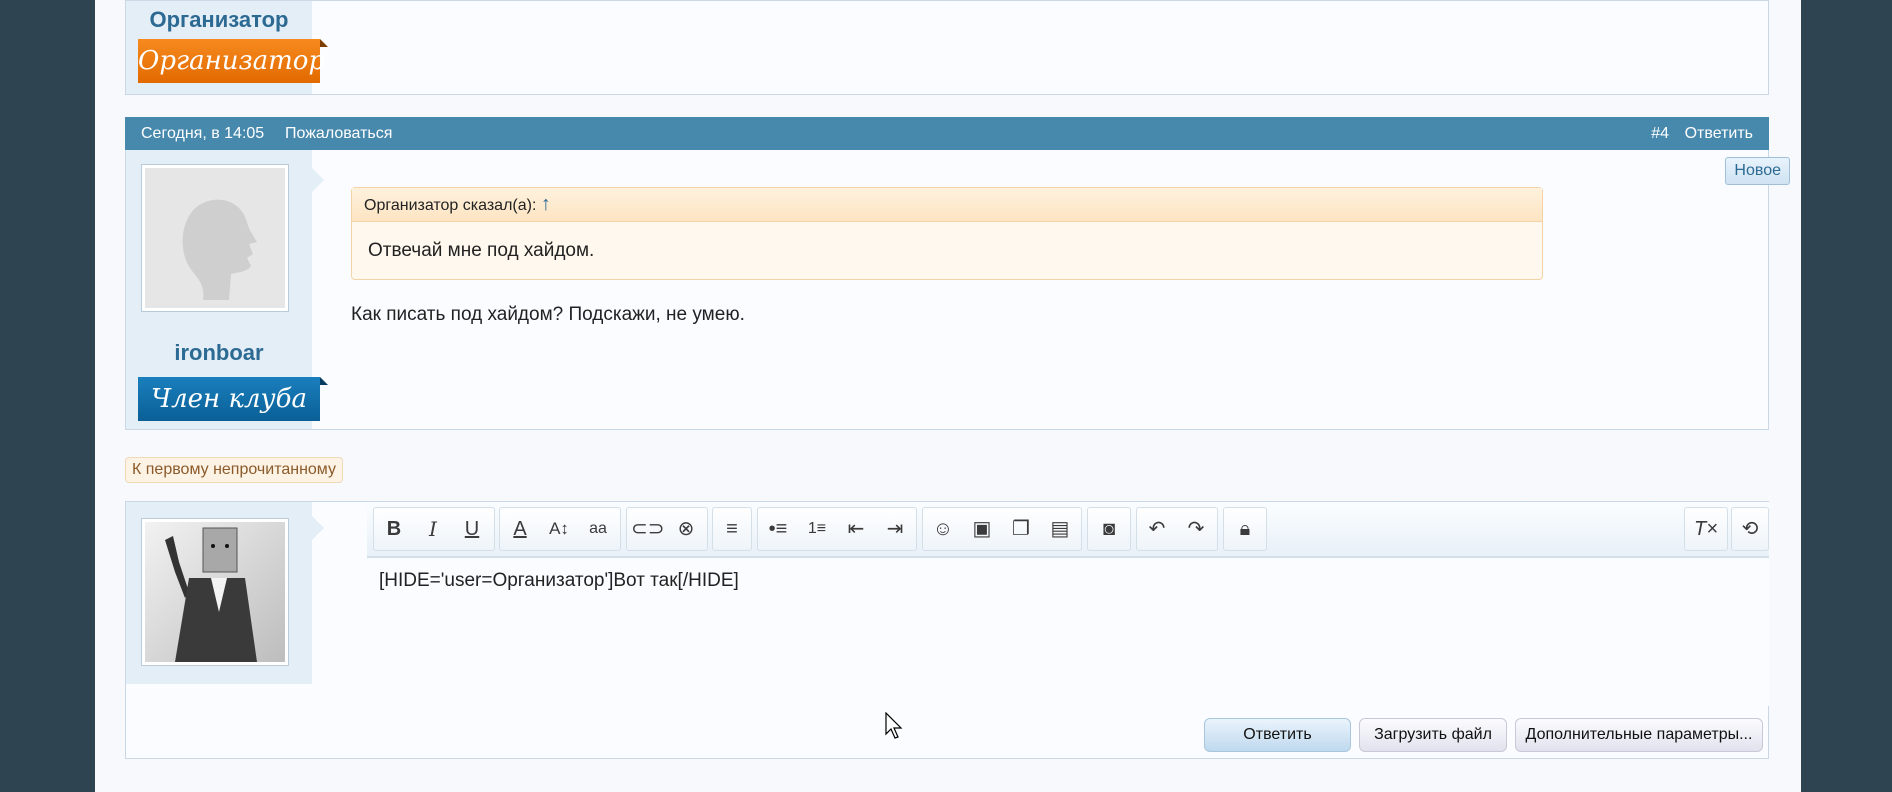  I want to click on avatar-image-icon, so click(215, 592).